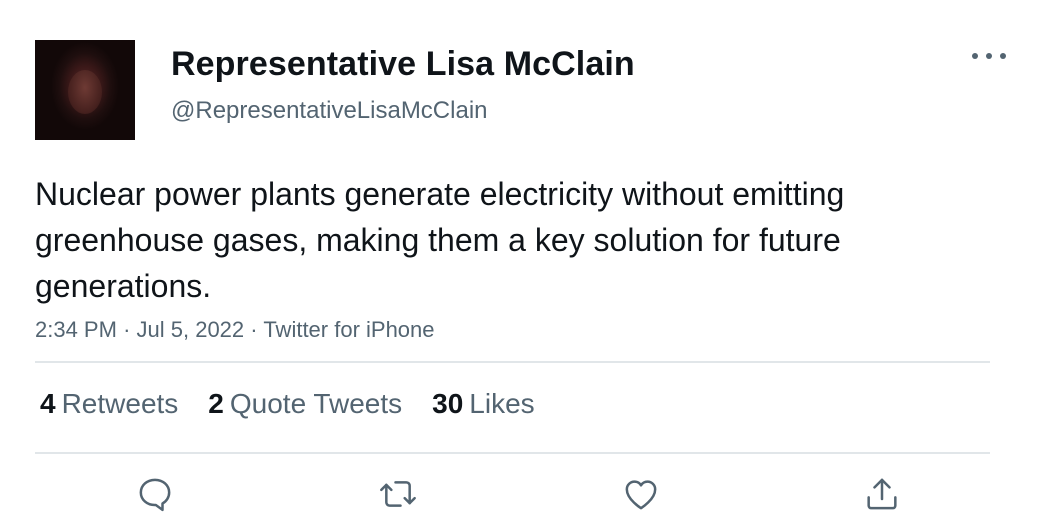 Image resolution: width=1050 pixels, height=525 pixels. What do you see at coordinates (641, 494) in the screenshot?
I see `heart-icon` at bounding box center [641, 494].